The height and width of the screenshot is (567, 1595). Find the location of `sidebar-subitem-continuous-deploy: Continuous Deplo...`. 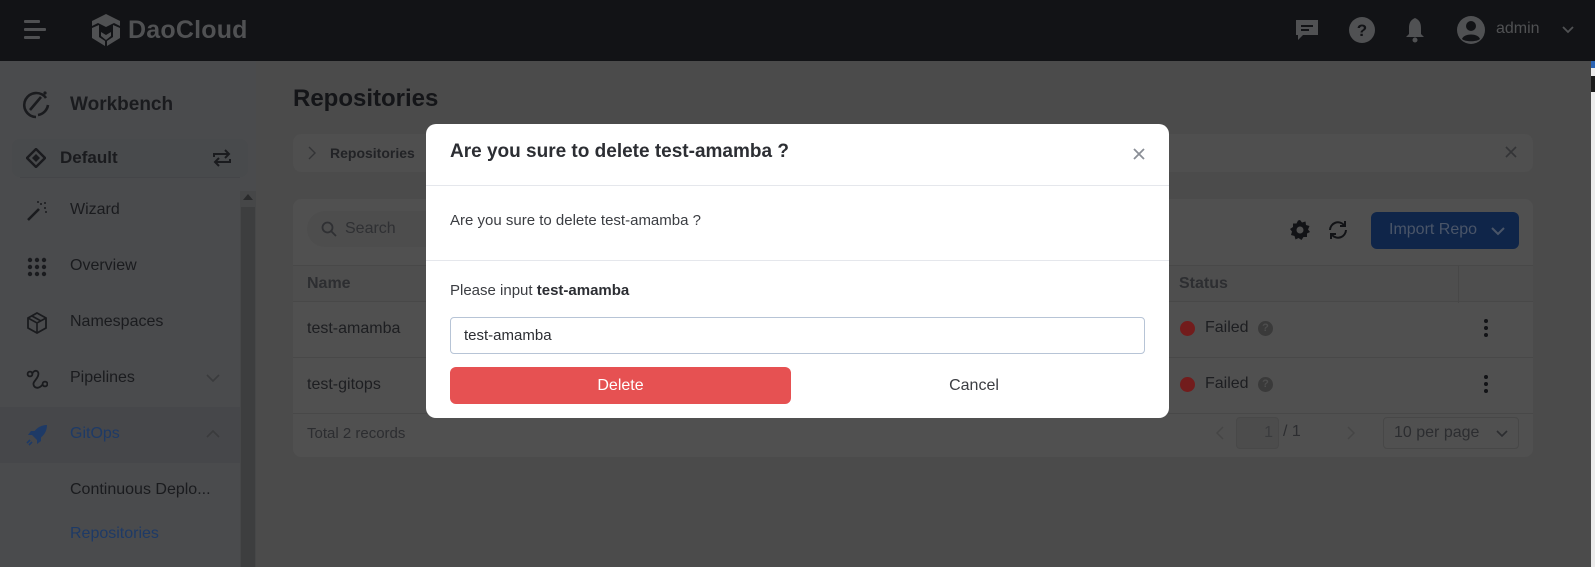

sidebar-subitem-continuous-deploy: Continuous Deplo... is located at coordinates (120, 490).